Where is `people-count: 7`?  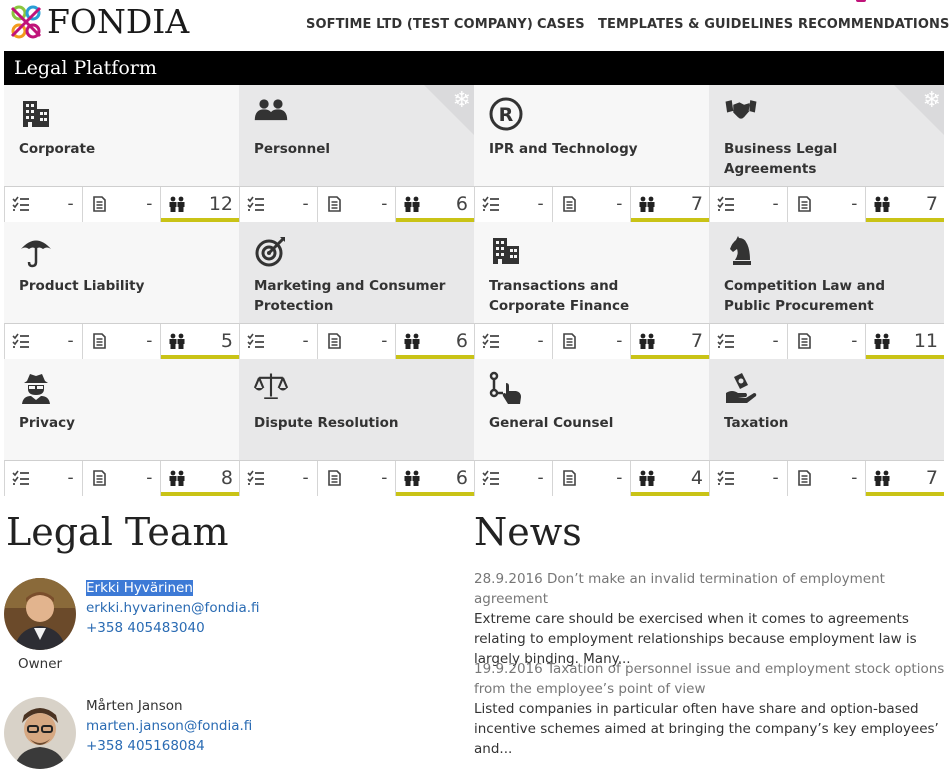 people-count: 7 is located at coordinates (697, 204).